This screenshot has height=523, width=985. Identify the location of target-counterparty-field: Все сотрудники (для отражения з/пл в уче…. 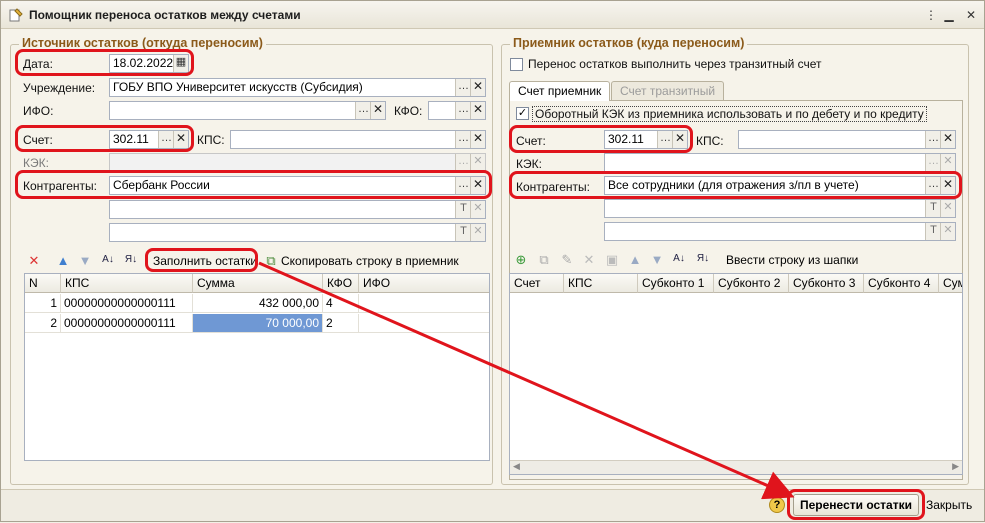
(780, 185).